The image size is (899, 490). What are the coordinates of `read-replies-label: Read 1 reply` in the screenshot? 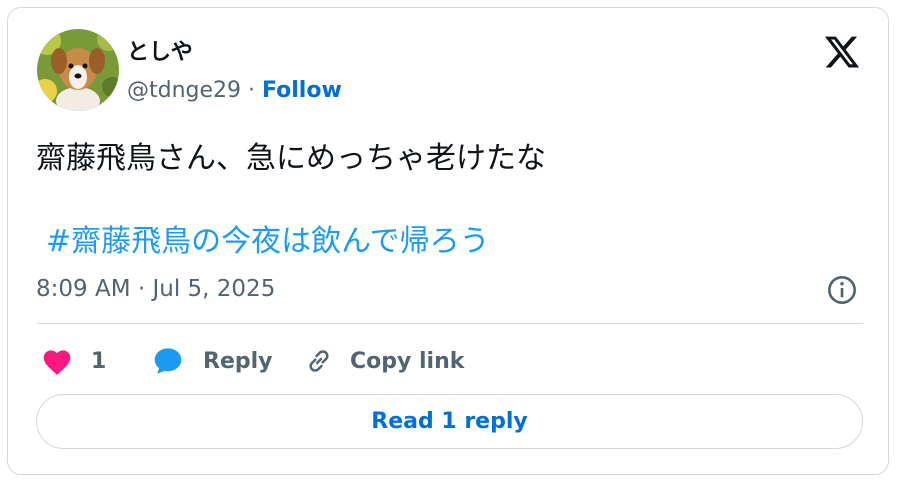 It's located at (449, 421).